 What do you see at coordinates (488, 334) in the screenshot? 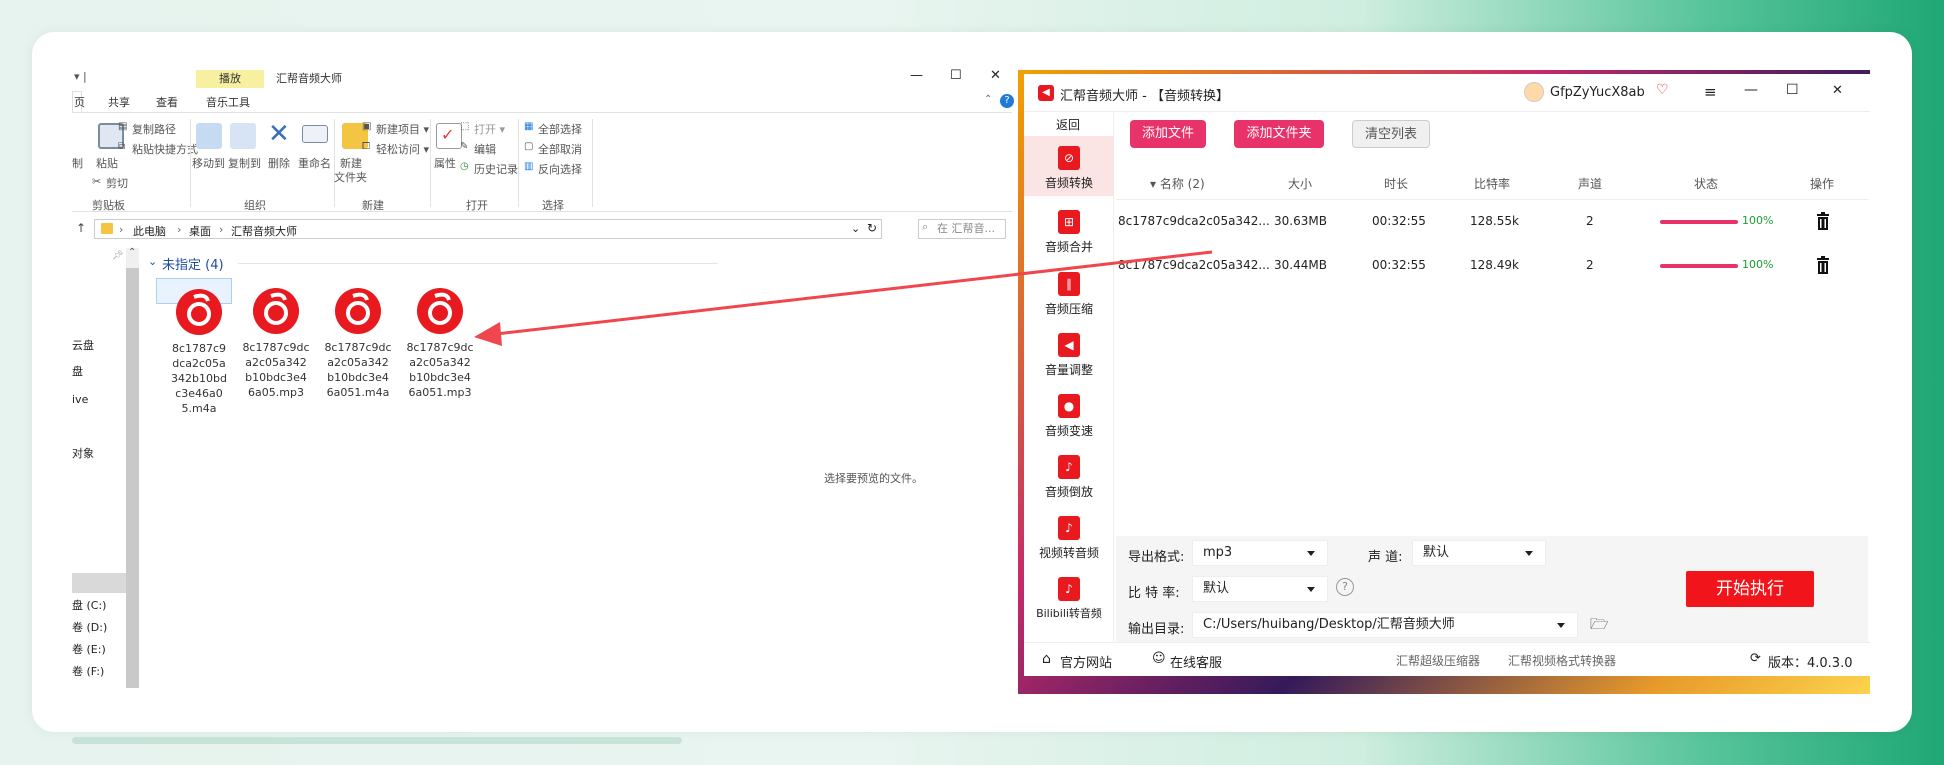
I see `arrow-head-icon` at bounding box center [488, 334].